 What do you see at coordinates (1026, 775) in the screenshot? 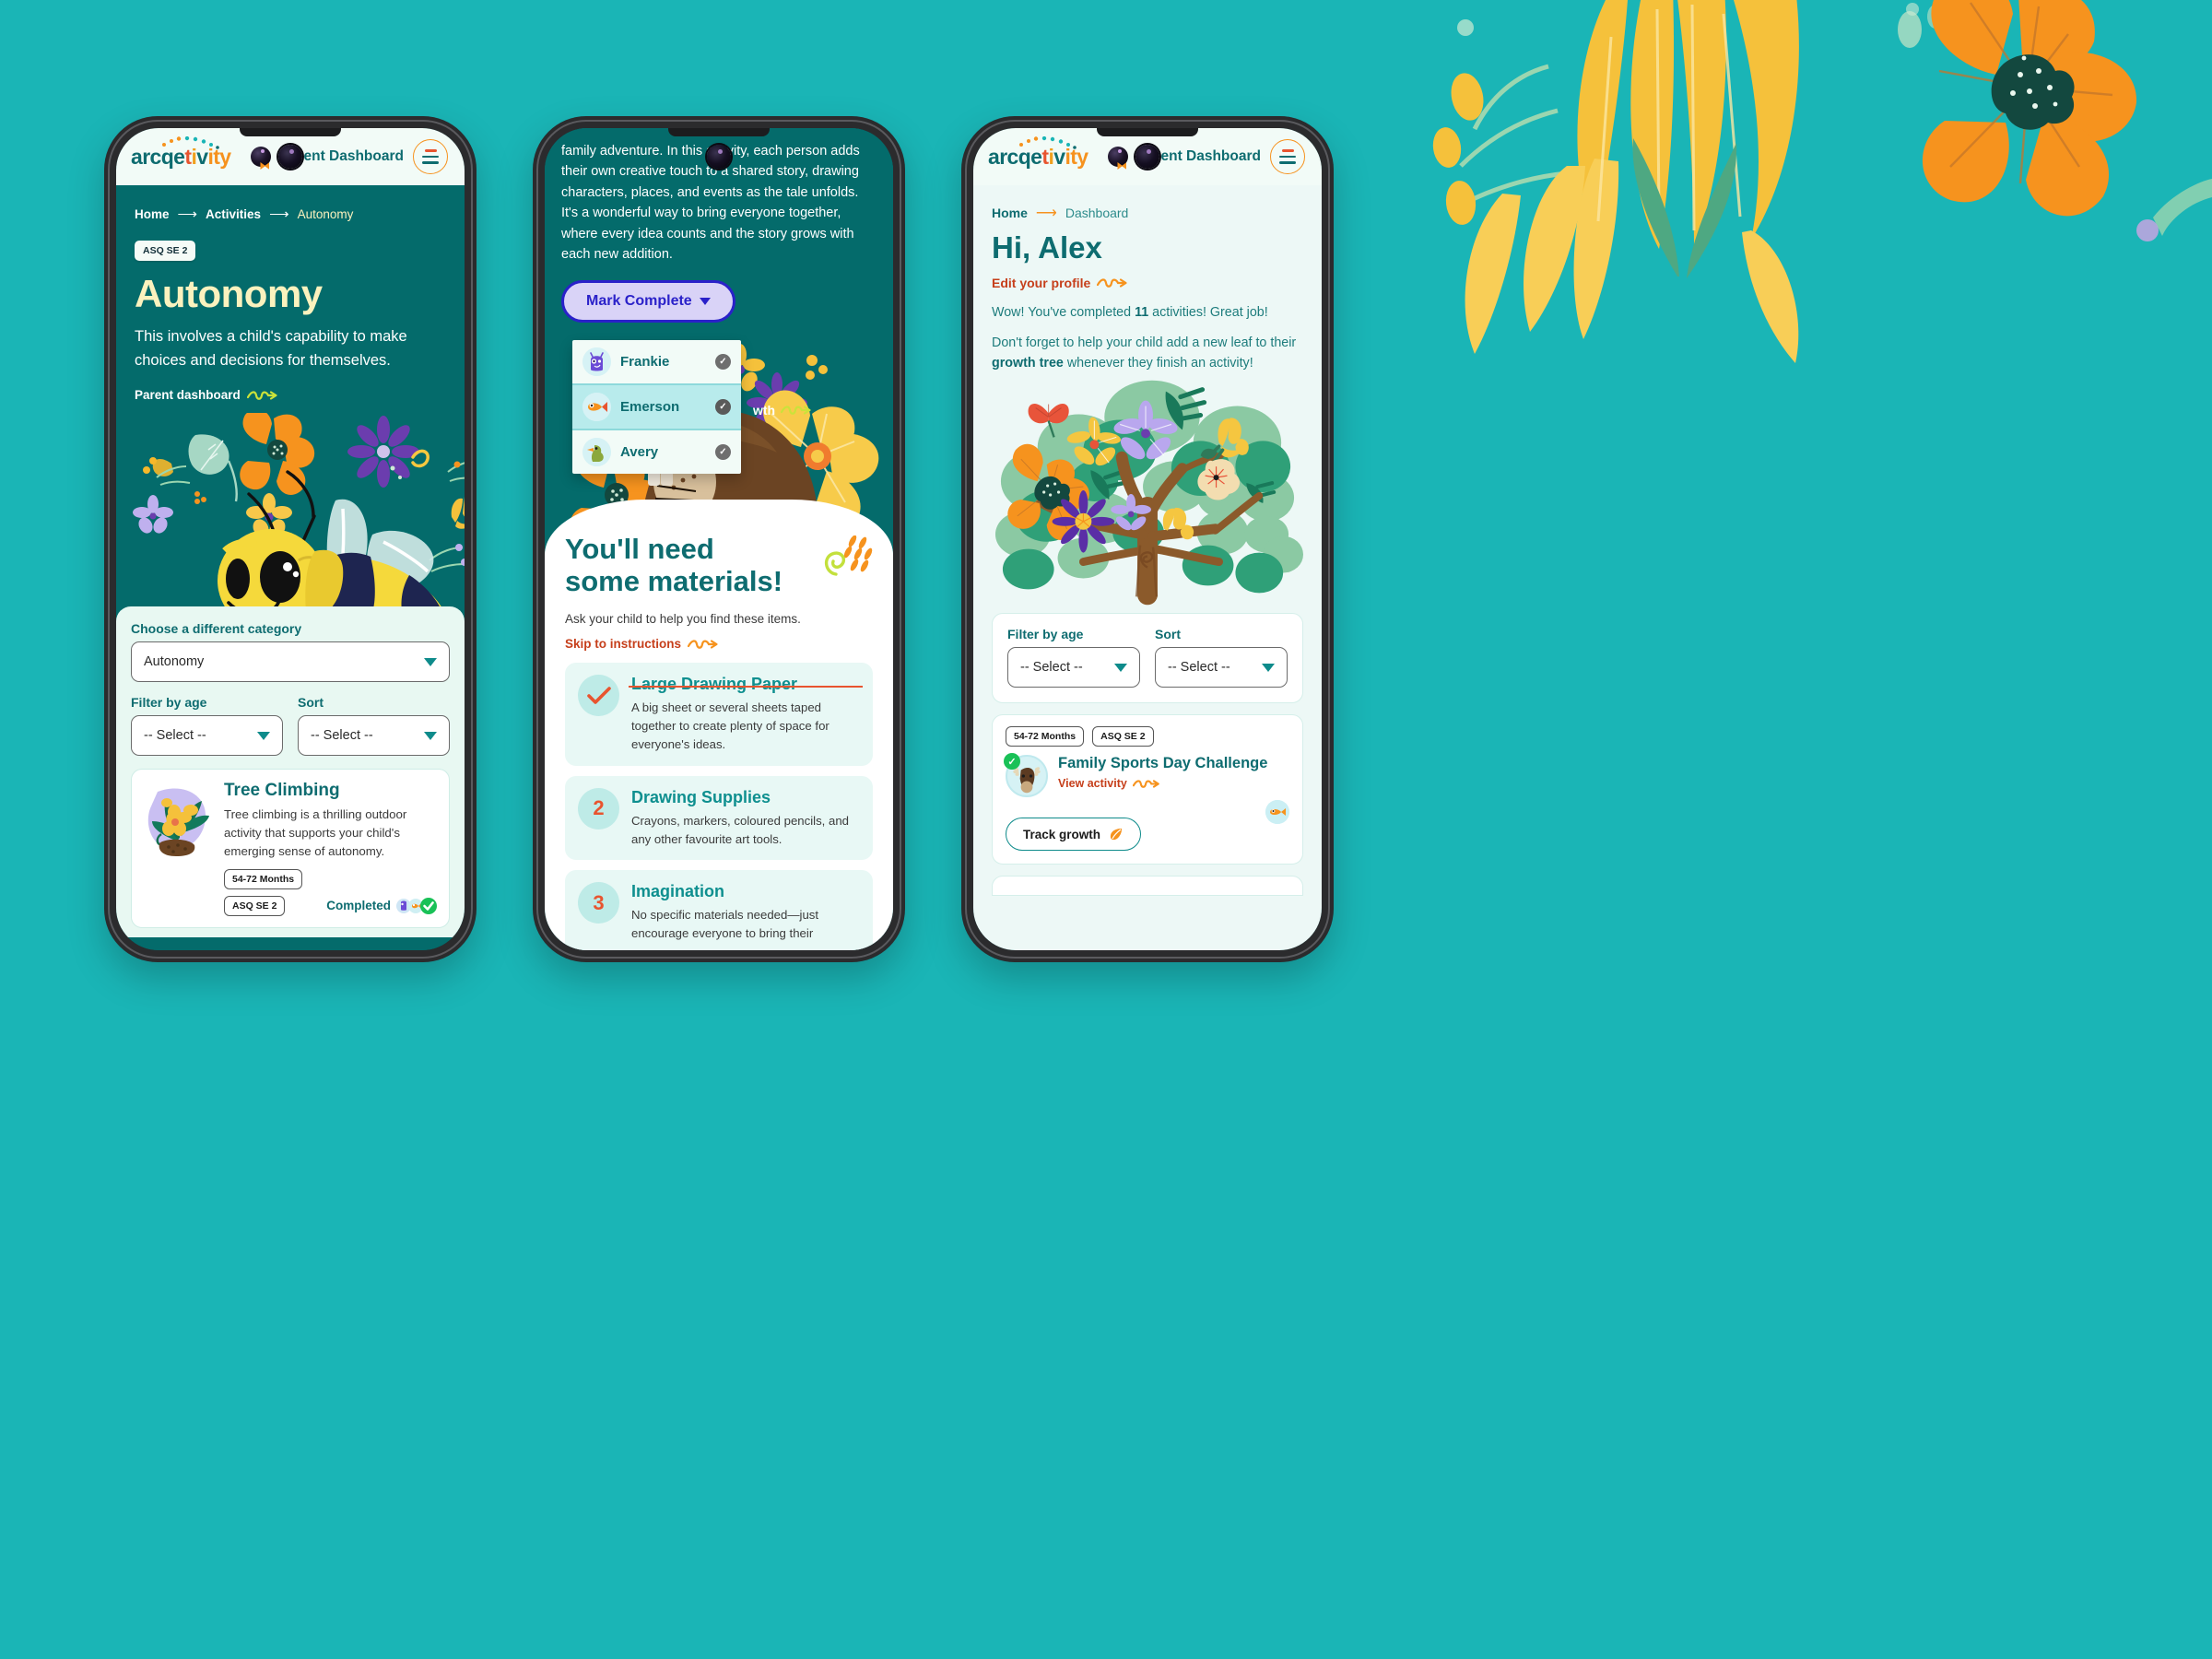
I see `moose-avatar: ✓` at bounding box center [1026, 775].